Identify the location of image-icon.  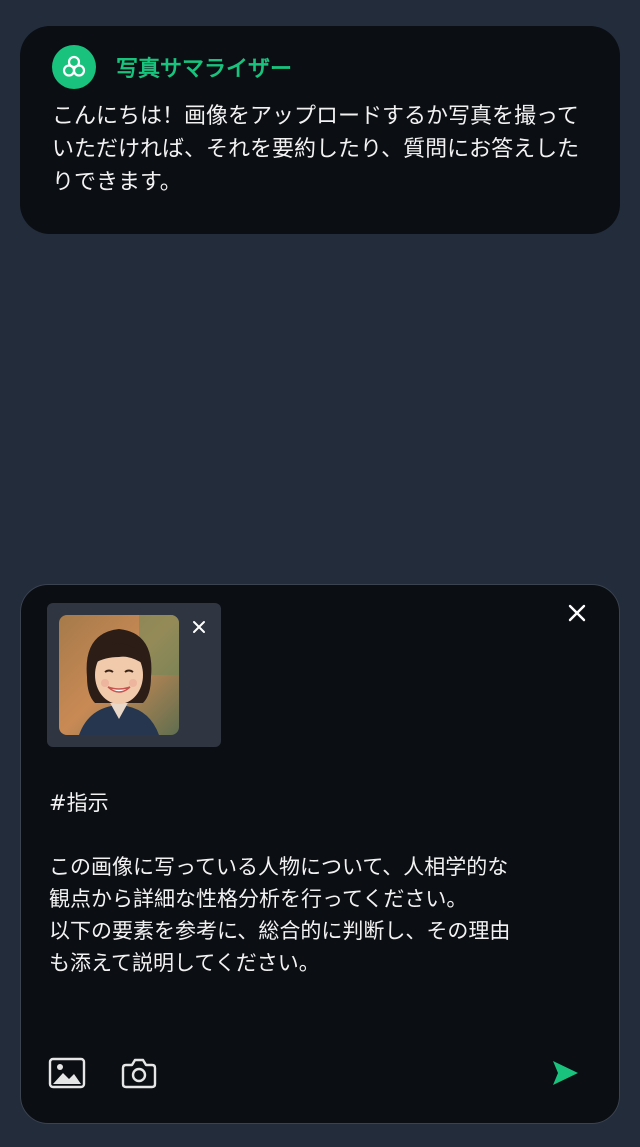
(67, 1073).